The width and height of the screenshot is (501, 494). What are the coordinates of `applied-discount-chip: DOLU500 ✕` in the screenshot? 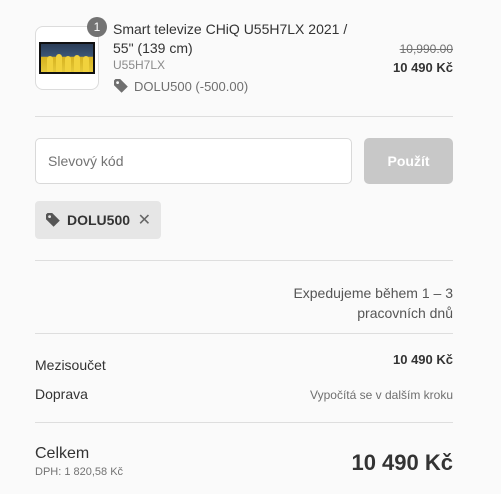 It's located at (98, 220).